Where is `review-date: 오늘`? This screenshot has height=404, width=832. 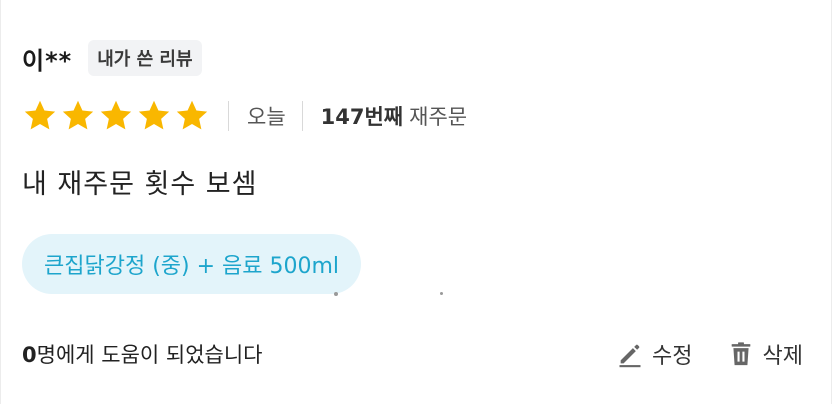
review-date: 오늘 is located at coordinates (266, 117).